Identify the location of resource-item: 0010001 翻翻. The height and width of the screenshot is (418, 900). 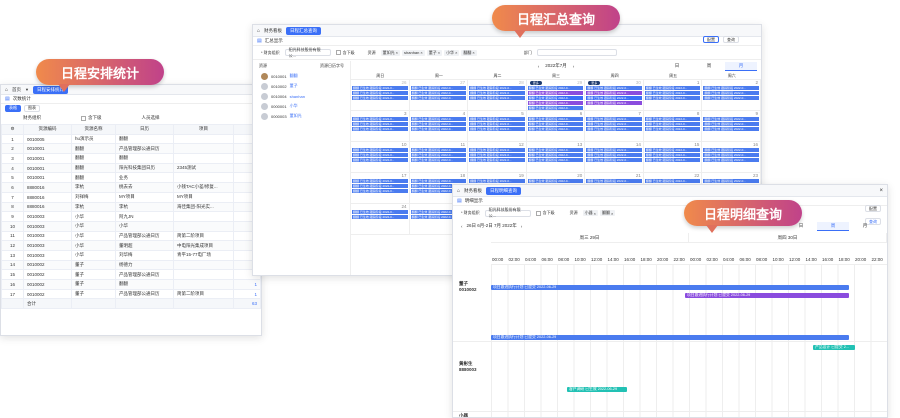
(301, 76).